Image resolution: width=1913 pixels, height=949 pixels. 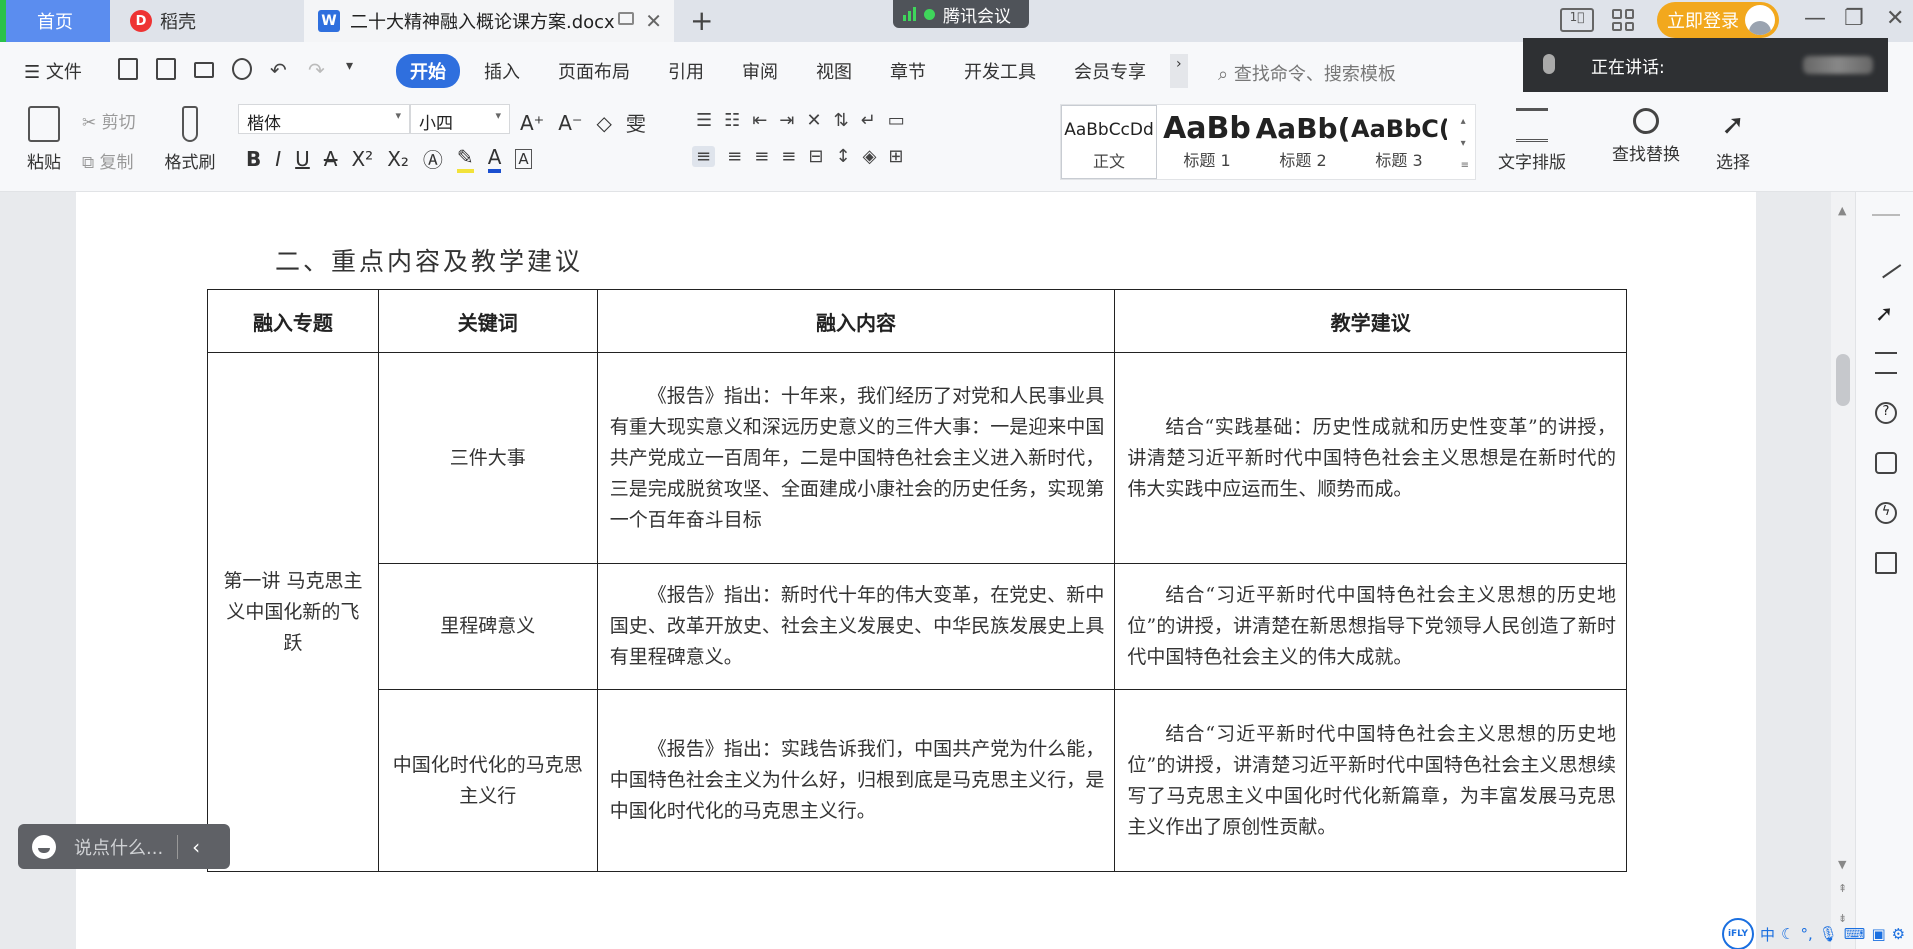 I want to click on pinyin-icon: 雯, so click(x=636, y=122).